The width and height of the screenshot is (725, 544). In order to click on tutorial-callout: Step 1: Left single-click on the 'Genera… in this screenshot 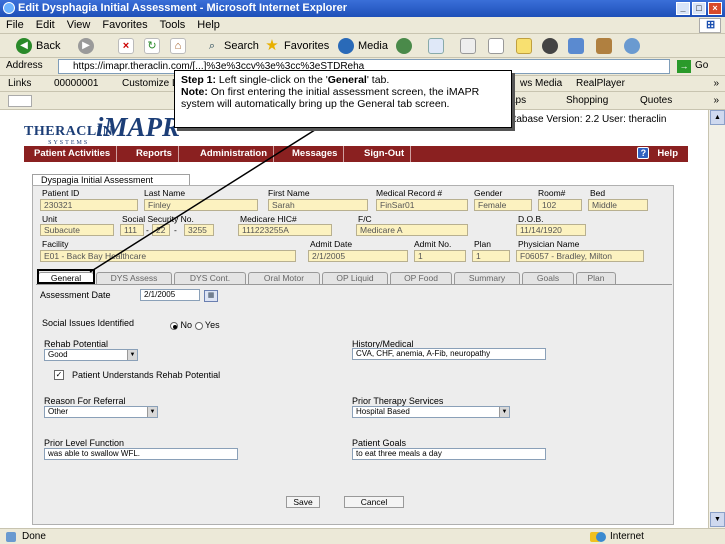, I will do `click(343, 99)`.